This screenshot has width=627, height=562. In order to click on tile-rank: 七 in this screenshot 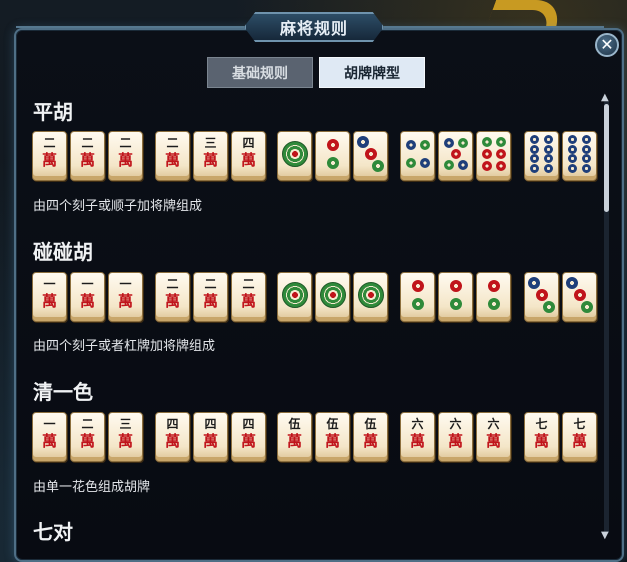, I will do `click(579, 424)`.